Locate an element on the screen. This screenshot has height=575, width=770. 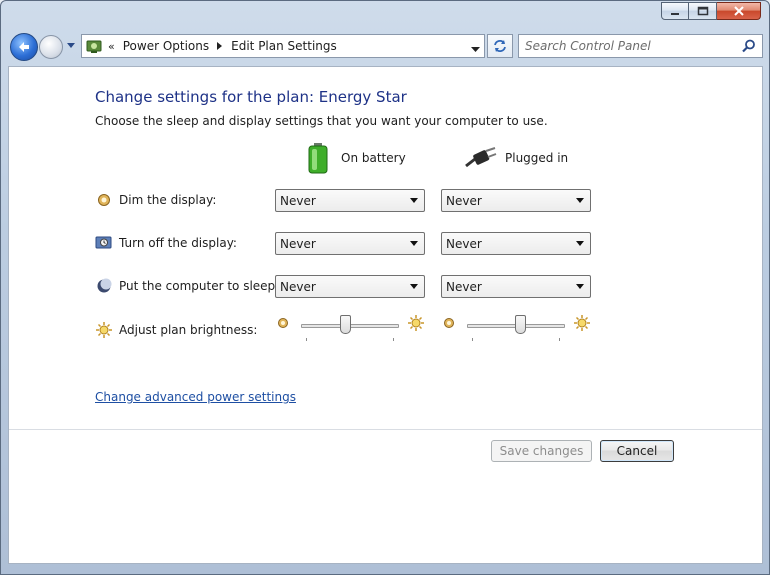
search-icon is located at coordinates (749, 47).